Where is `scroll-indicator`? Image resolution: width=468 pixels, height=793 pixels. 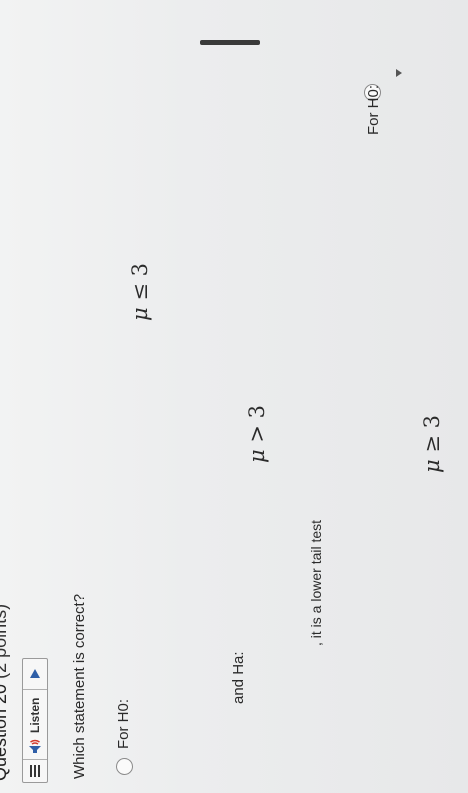
scroll-indicator is located at coordinates (230, 42).